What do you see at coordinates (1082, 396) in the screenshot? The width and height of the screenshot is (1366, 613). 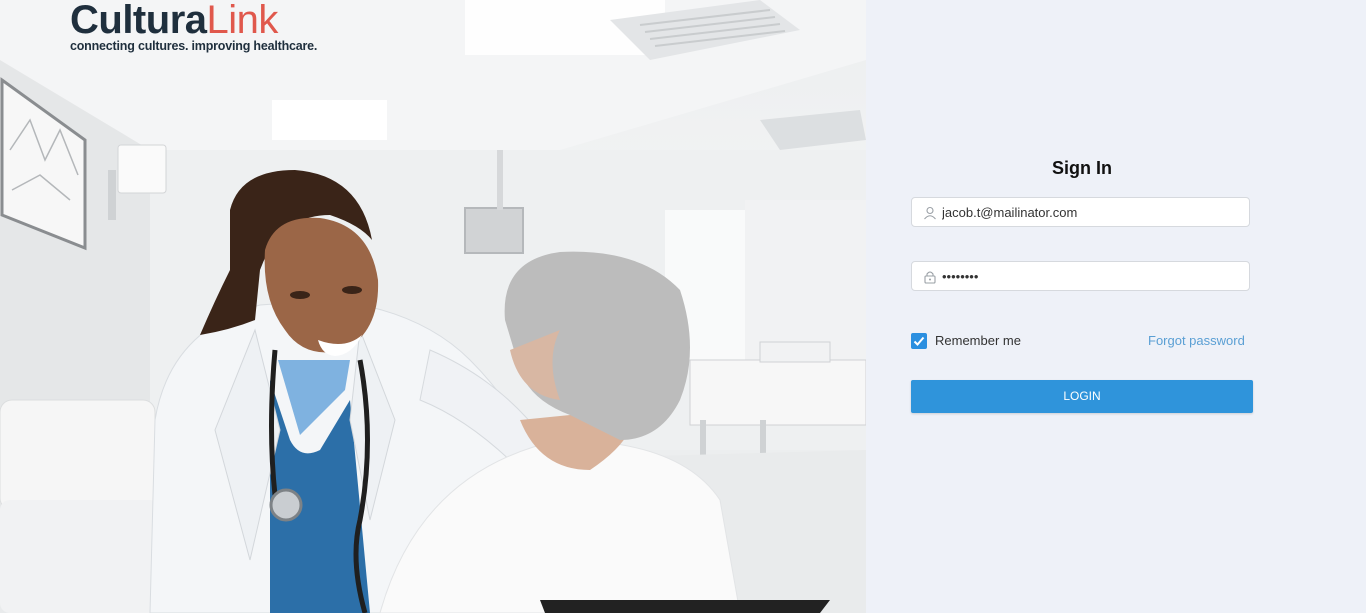 I see `login-button: LOGIN` at bounding box center [1082, 396].